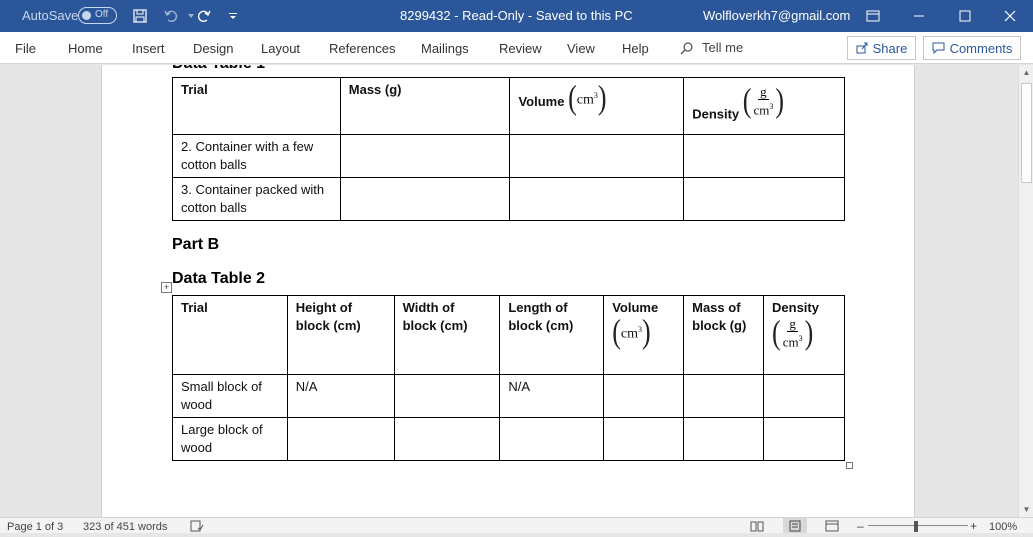 This screenshot has height=537, width=1033. What do you see at coordinates (1025, 291) in the screenshot?
I see `vertical-scrollbar: ▲ ▼` at bounding box center [1025, 291].